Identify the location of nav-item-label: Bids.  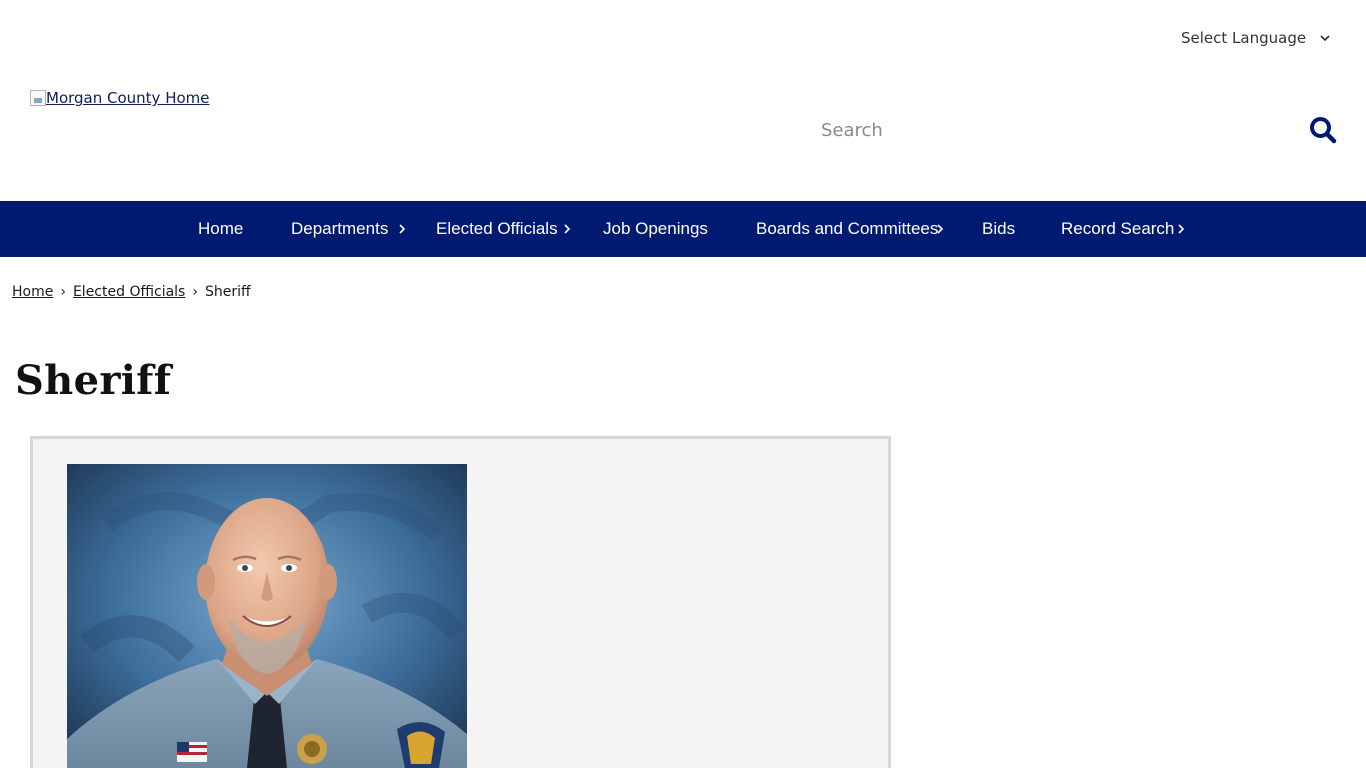
(999, 228).